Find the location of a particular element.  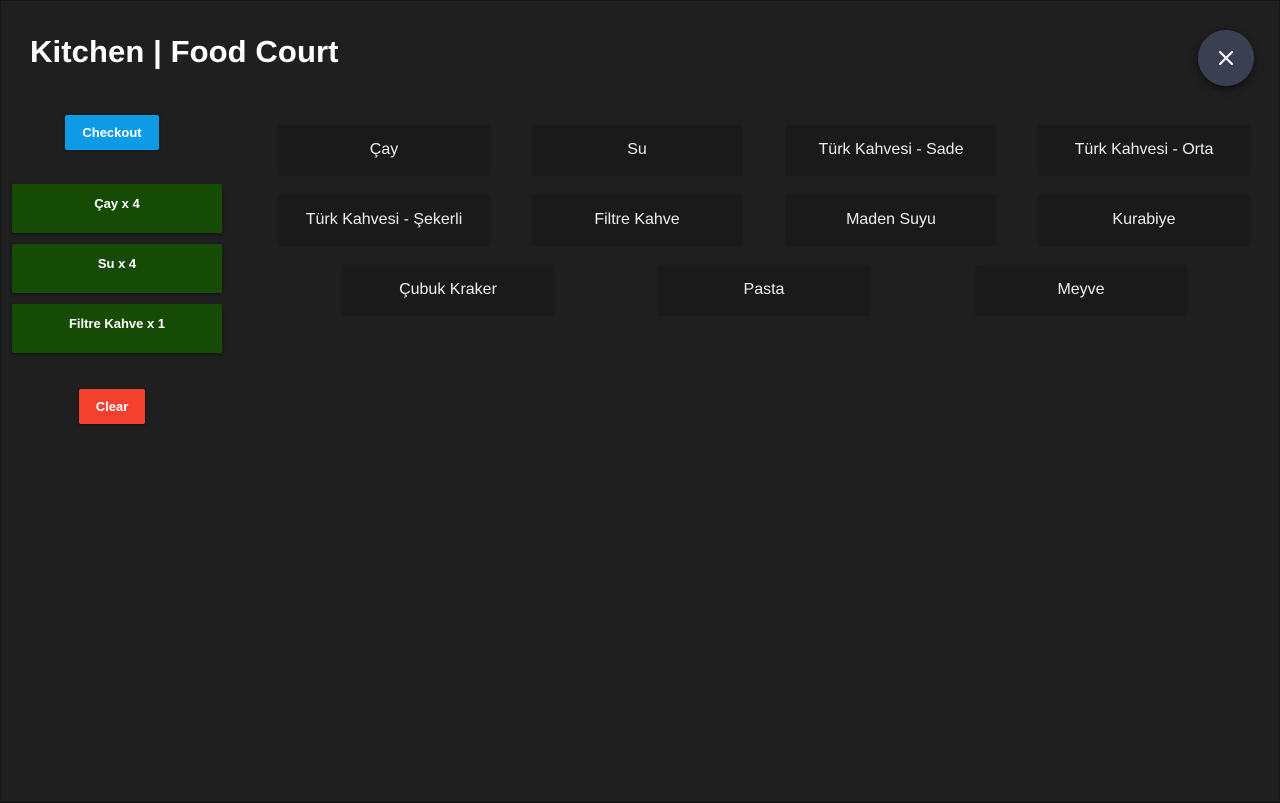

order-item: Çay x 4 is located at coordinates (117, 208).